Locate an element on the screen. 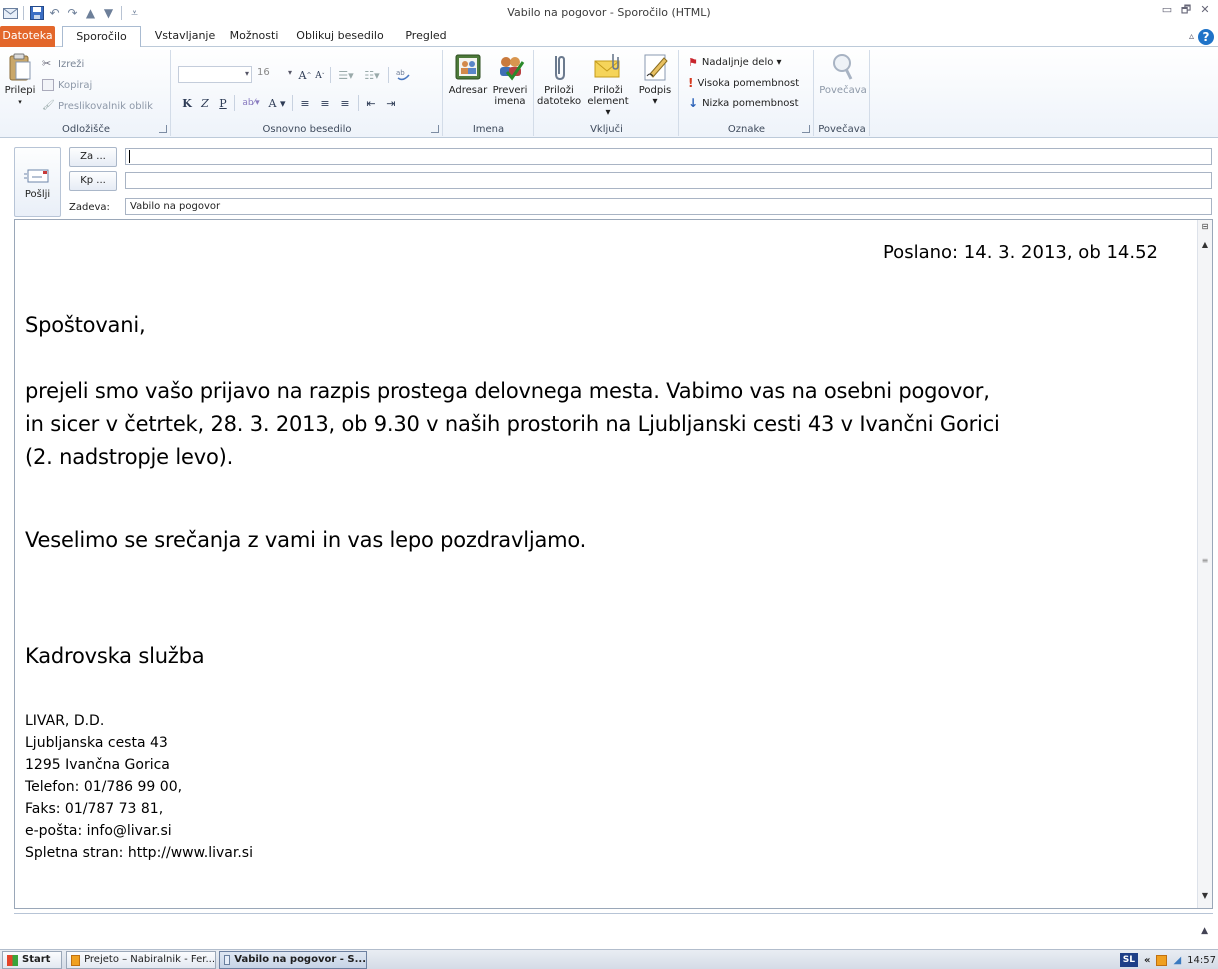 The height and width of the screenshot is (969, 1218). group-zoom: Povečava Povečava is located at coordinates (842, 93).